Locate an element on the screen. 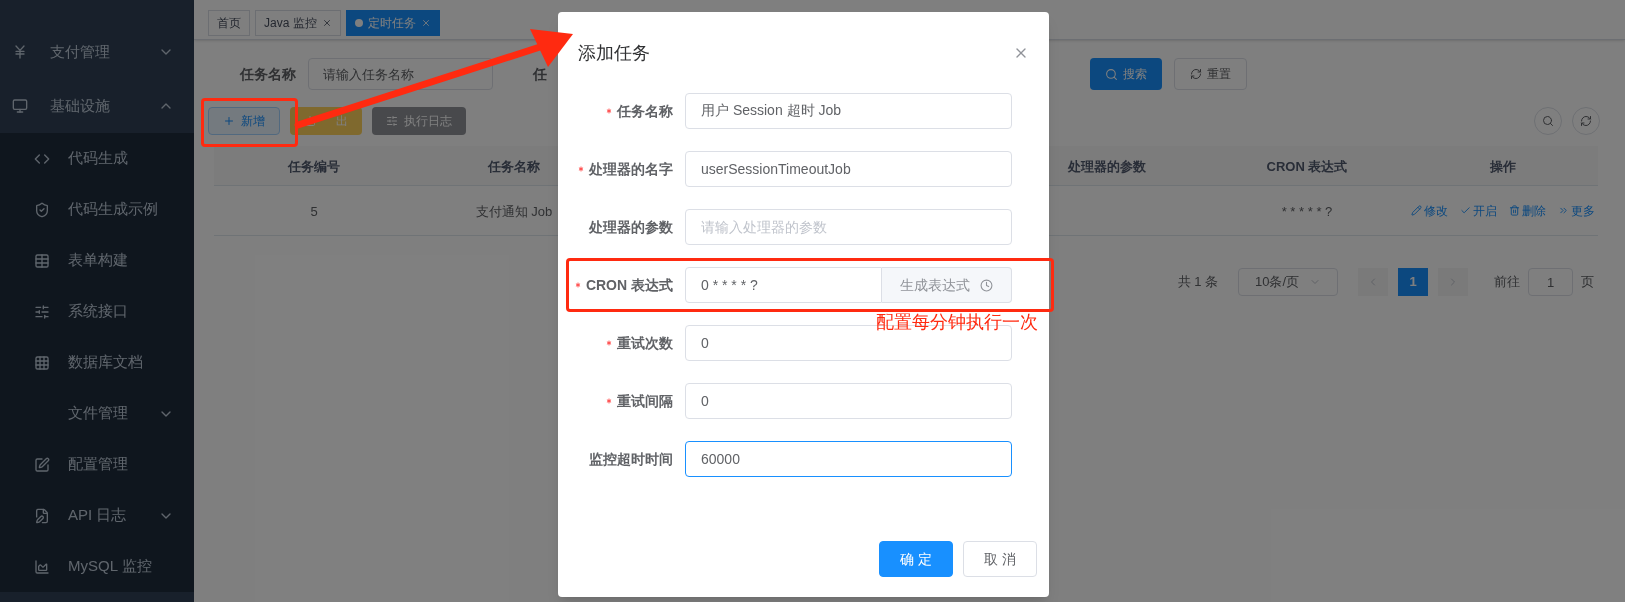 The width and height of the screenshot is (1625, 602). submenu-item: MySQL 监控 is located at coordinates (97, 566).